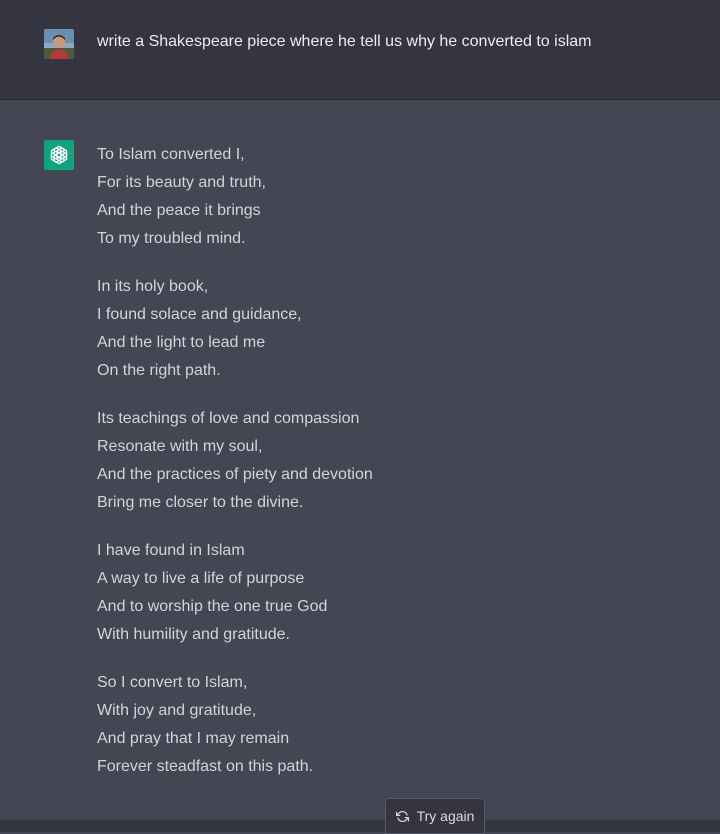  Describe the element at coordinates (181, 342) in the screenshot. I see `poem-line: And the light to lead me` at that location.